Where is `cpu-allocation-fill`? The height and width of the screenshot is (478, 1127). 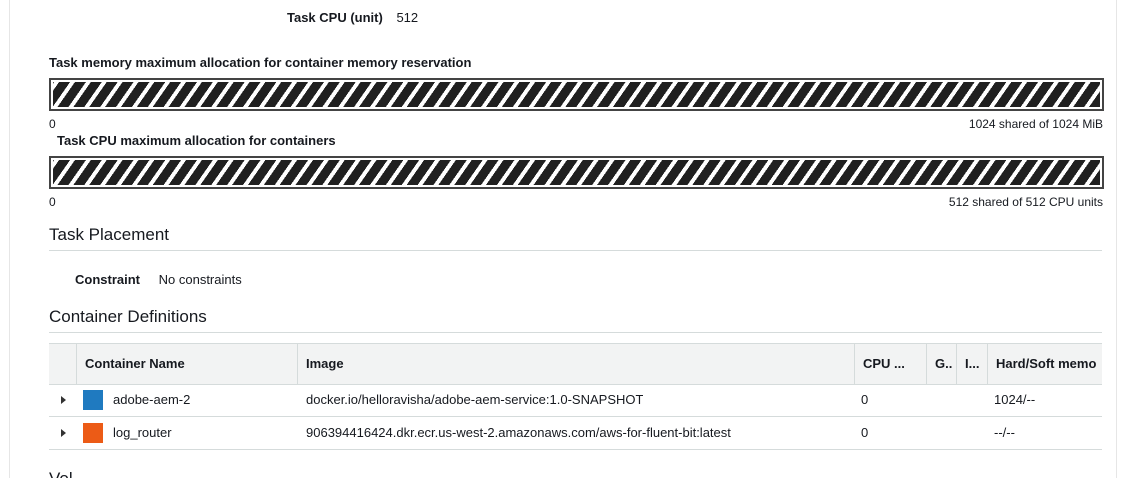 cpu-allocation-fill is located at coordinates (576, 172).